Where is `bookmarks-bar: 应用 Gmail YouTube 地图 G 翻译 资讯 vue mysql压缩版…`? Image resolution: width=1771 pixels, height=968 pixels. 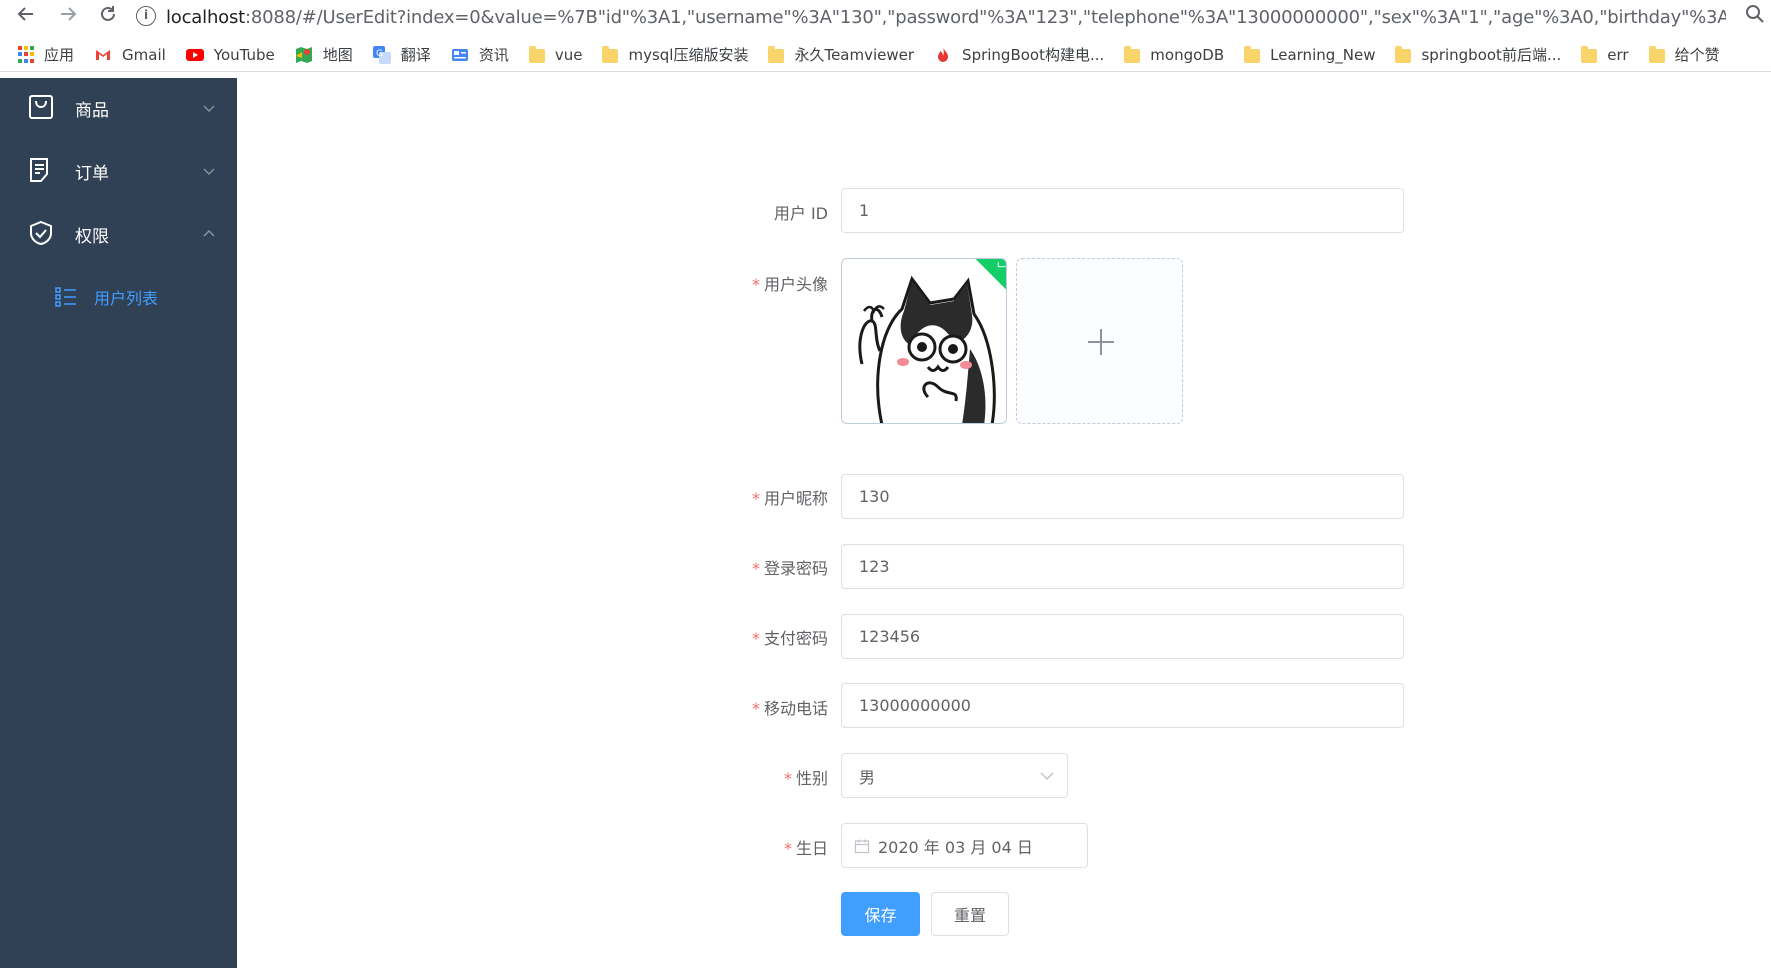 bookmarks-bar: 应用 Gmail YouTube 地图 G 翻译 资讯 vue mysql压缩版… is located at coordinates (885, 55).